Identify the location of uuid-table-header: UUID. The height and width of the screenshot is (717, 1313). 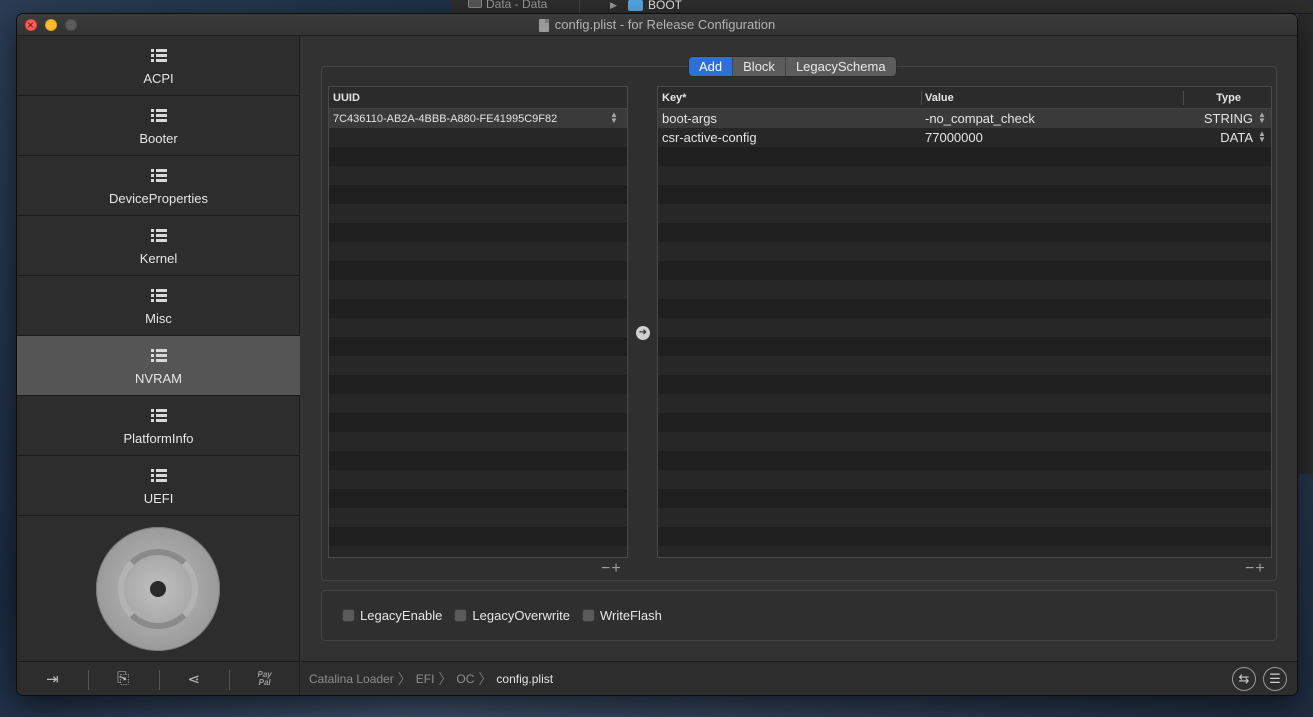
(478, 98).